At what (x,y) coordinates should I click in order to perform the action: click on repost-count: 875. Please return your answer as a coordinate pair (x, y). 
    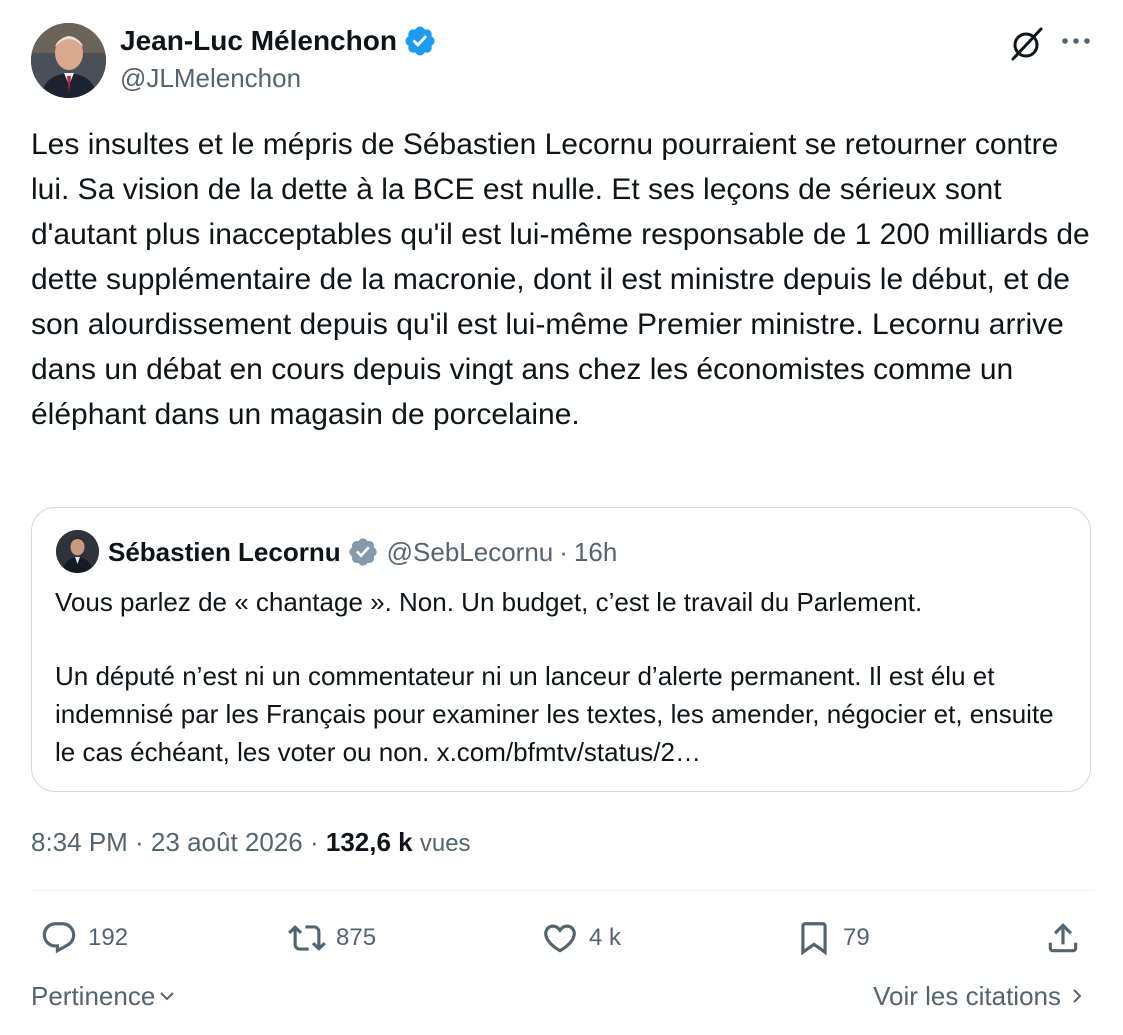
    Looking at the image, I should click on (356, 937).